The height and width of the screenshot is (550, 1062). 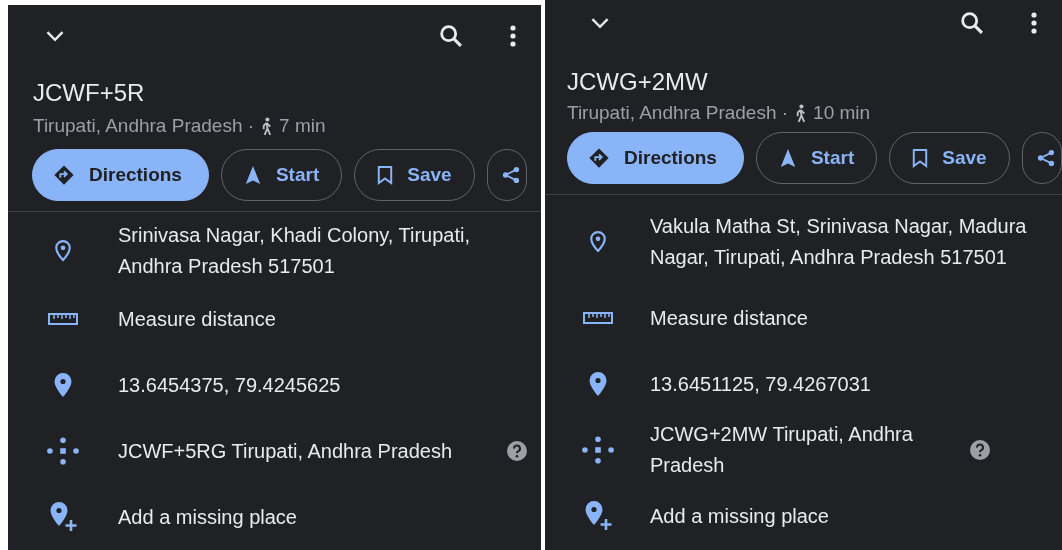 What do you see at coordinates (839, 242) in the screenshot?
I see `detail-text: Vakula Matha St, Srinivasa Nagar, Madura Nagar, Tirupati, Andhra Pradesh 517501` at bounding box center [839, 242].